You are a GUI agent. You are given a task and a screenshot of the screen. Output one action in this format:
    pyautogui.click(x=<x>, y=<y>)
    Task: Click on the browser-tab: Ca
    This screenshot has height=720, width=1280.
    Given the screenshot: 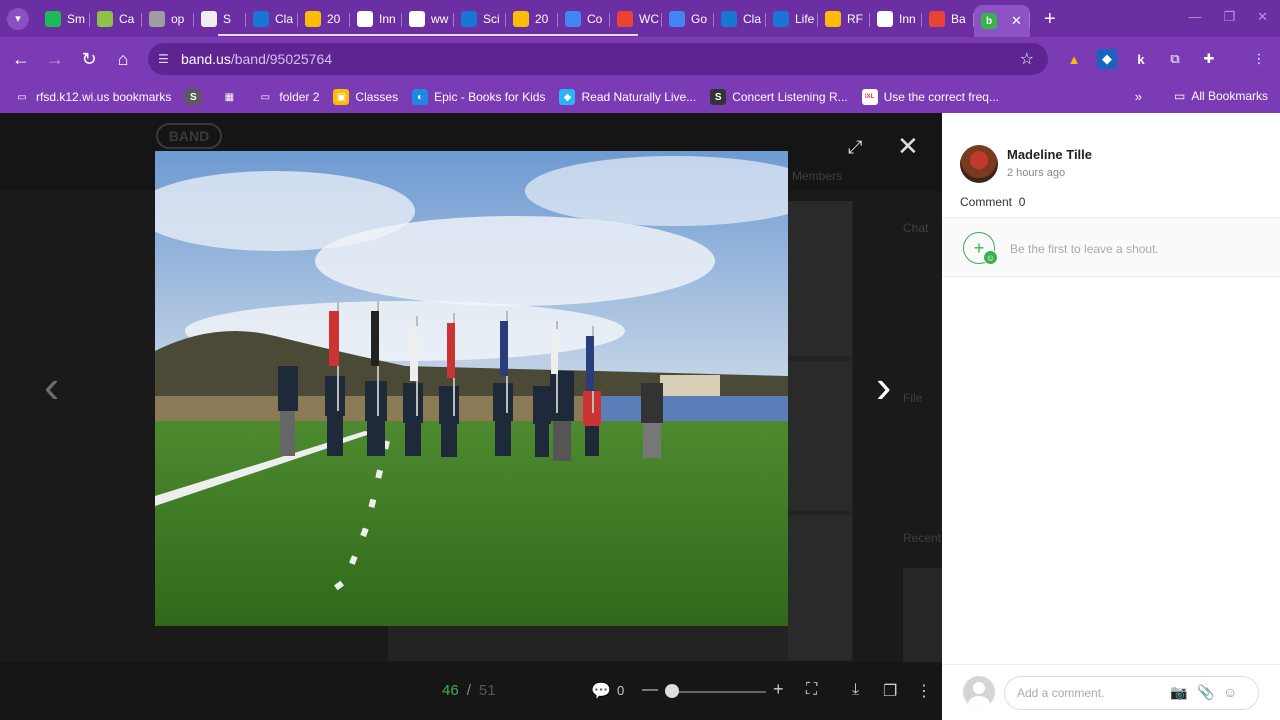 What is the action you would take?
    pyautogui.click(x=116, y=19)
    